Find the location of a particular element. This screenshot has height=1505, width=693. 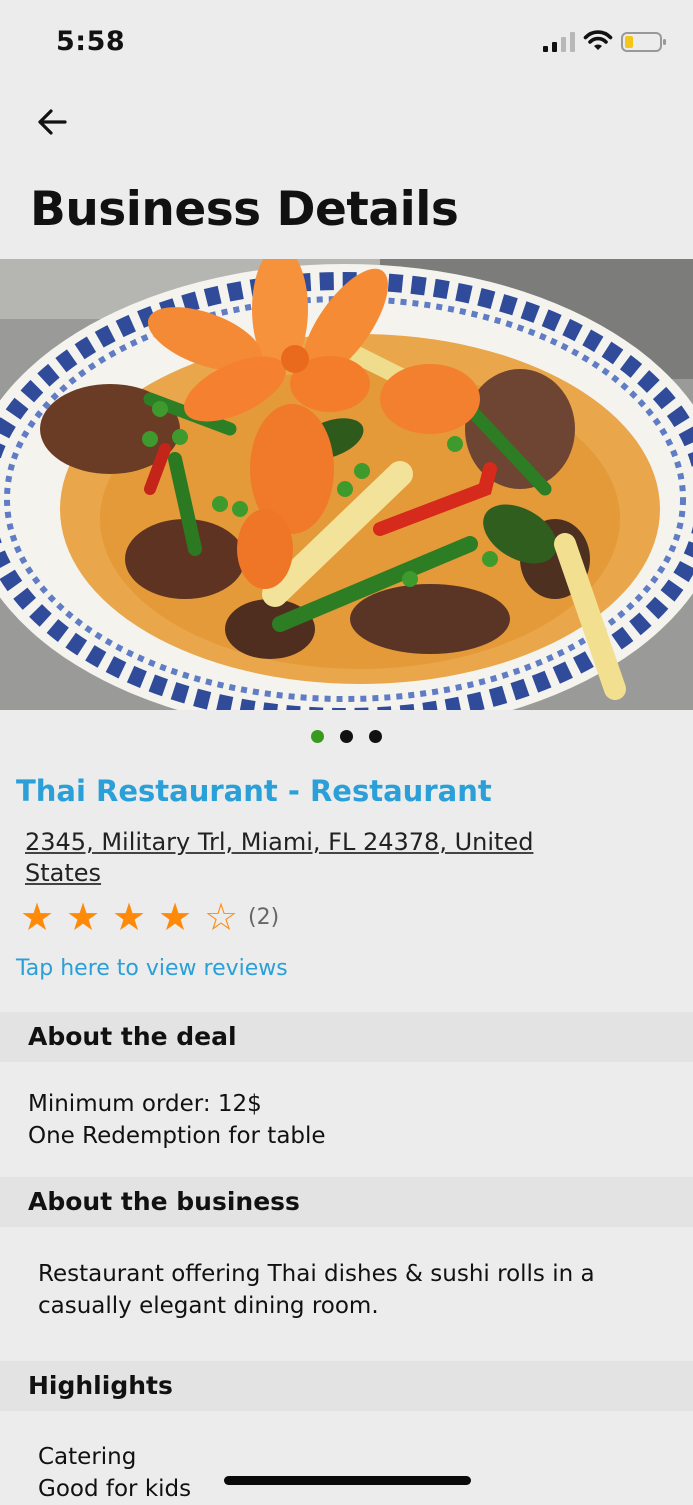

rating-stars: ★ ★ ★ ★ ☆ (2) is located at coordinates (146, 917).